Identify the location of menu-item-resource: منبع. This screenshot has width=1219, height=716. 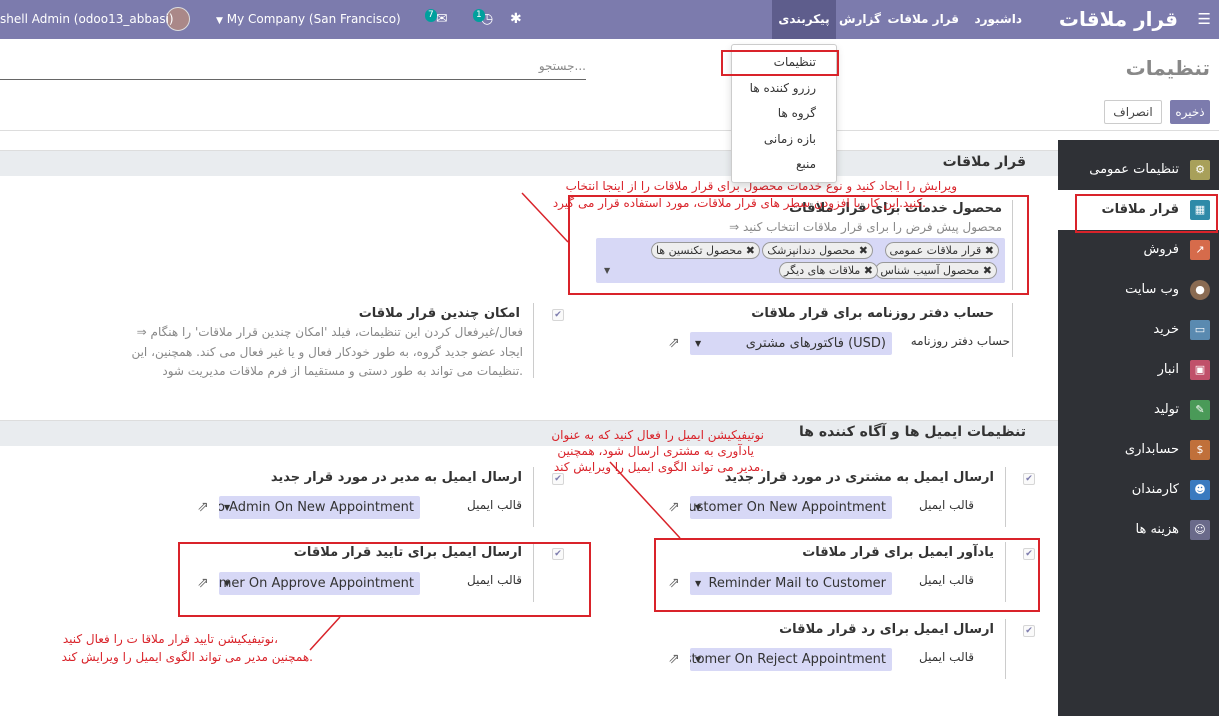
(806, 164).